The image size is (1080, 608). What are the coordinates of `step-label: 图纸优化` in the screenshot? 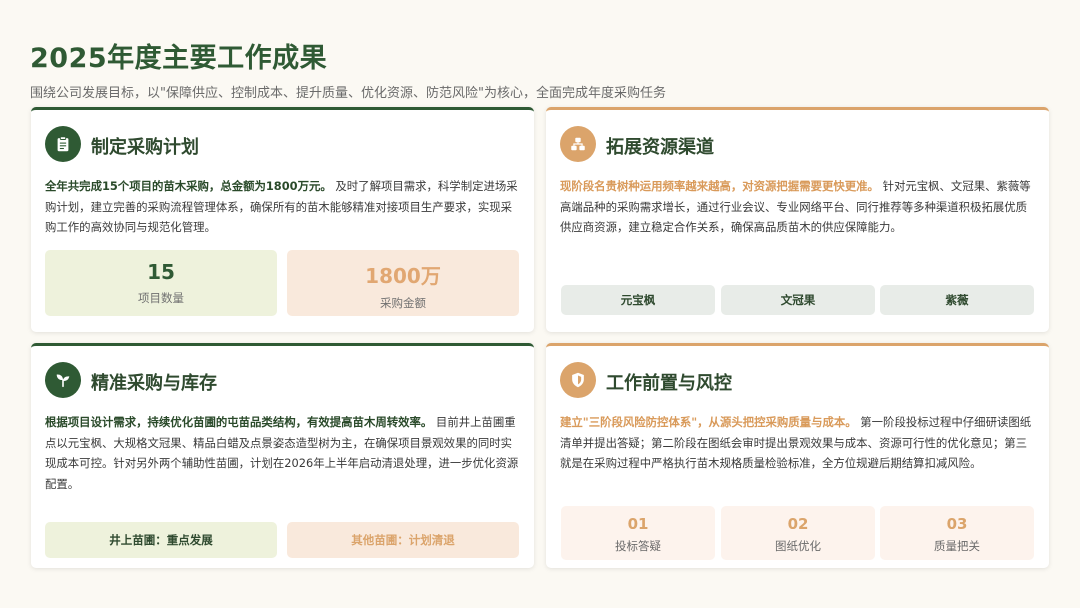 It's located at (798, 546).